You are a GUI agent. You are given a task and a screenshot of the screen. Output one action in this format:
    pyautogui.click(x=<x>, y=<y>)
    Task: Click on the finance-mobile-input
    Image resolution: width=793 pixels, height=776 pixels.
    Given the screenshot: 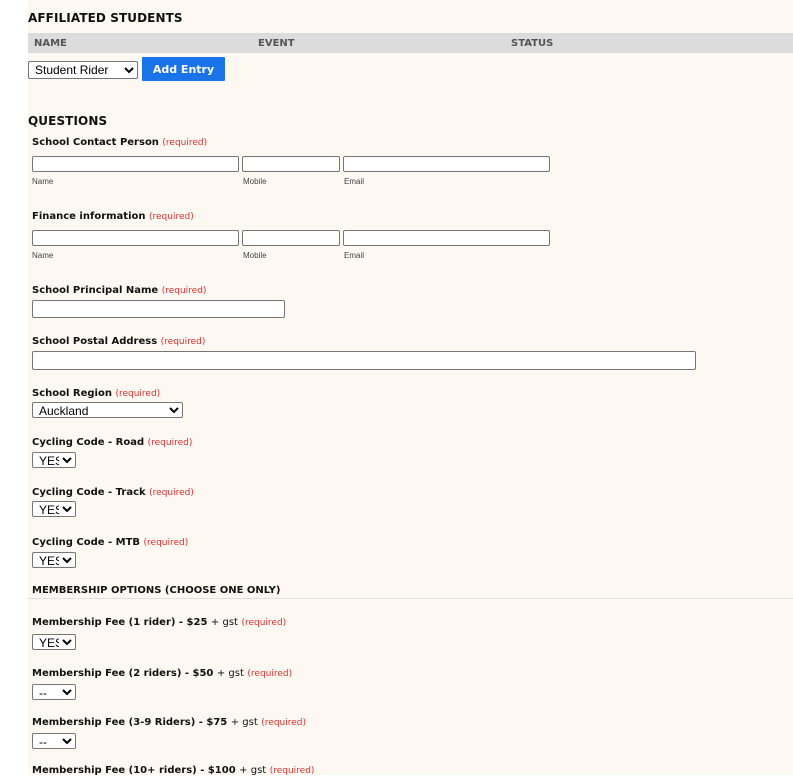 What is the action you would take?
    pyautogui.click(x=291, y=238)
    